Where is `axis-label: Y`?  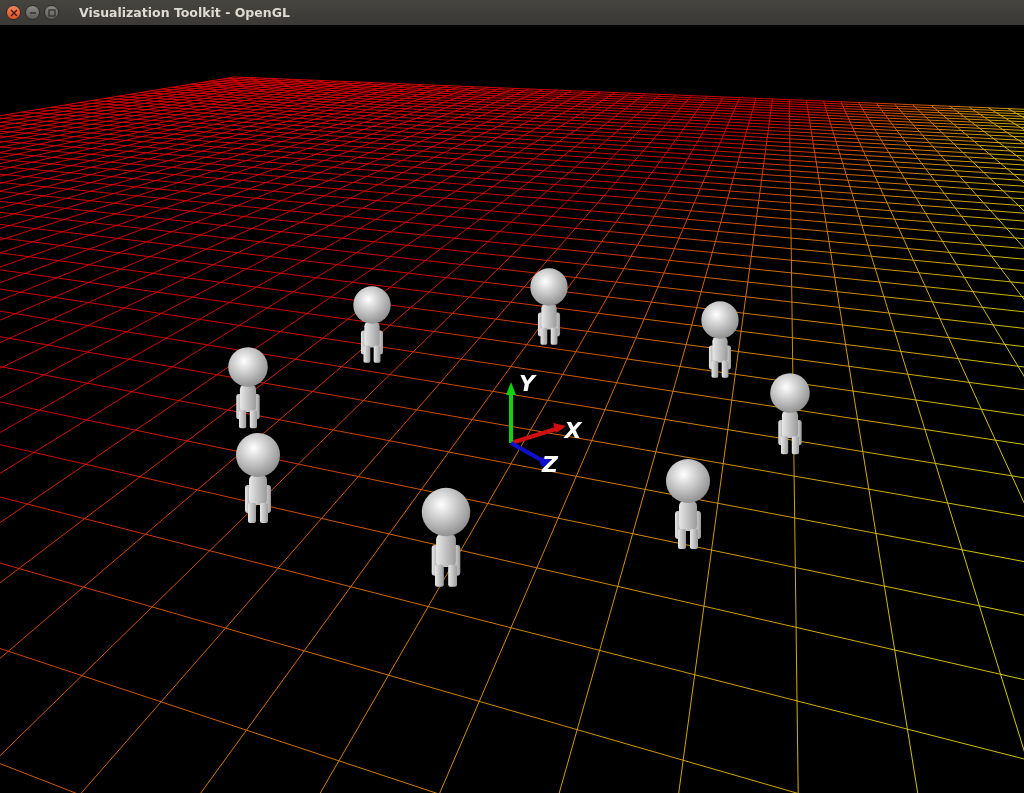
axis-label: Y is located at coordinates (527, 383).